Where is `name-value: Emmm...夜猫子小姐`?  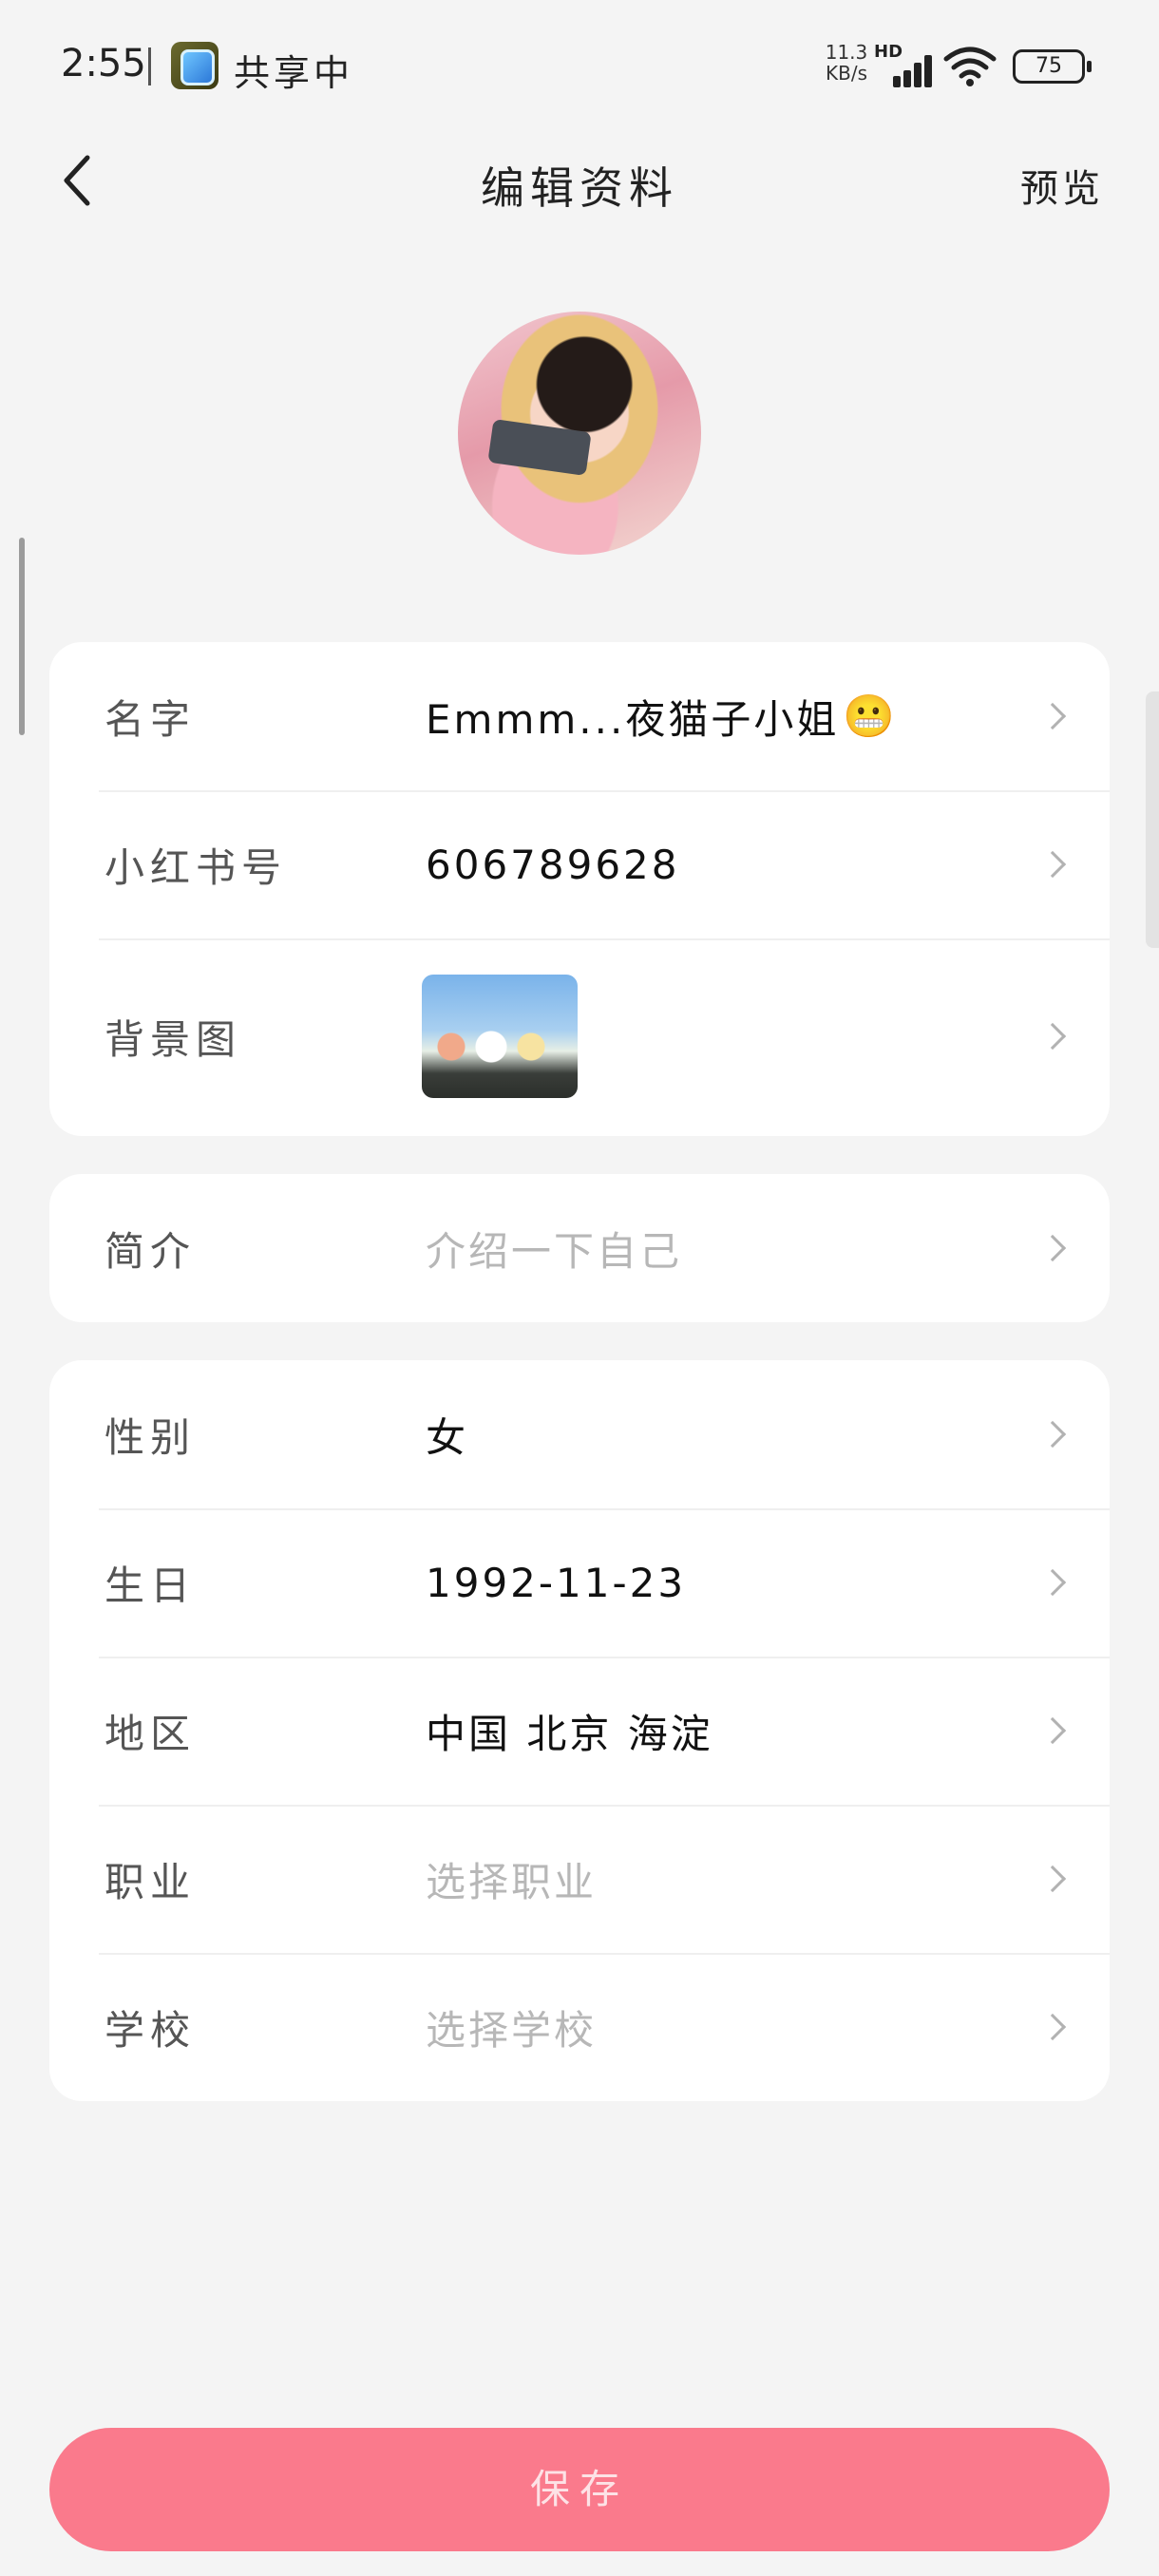
name-value: Emmm...夜猫子小姐 is located at coordinates (633, 719).